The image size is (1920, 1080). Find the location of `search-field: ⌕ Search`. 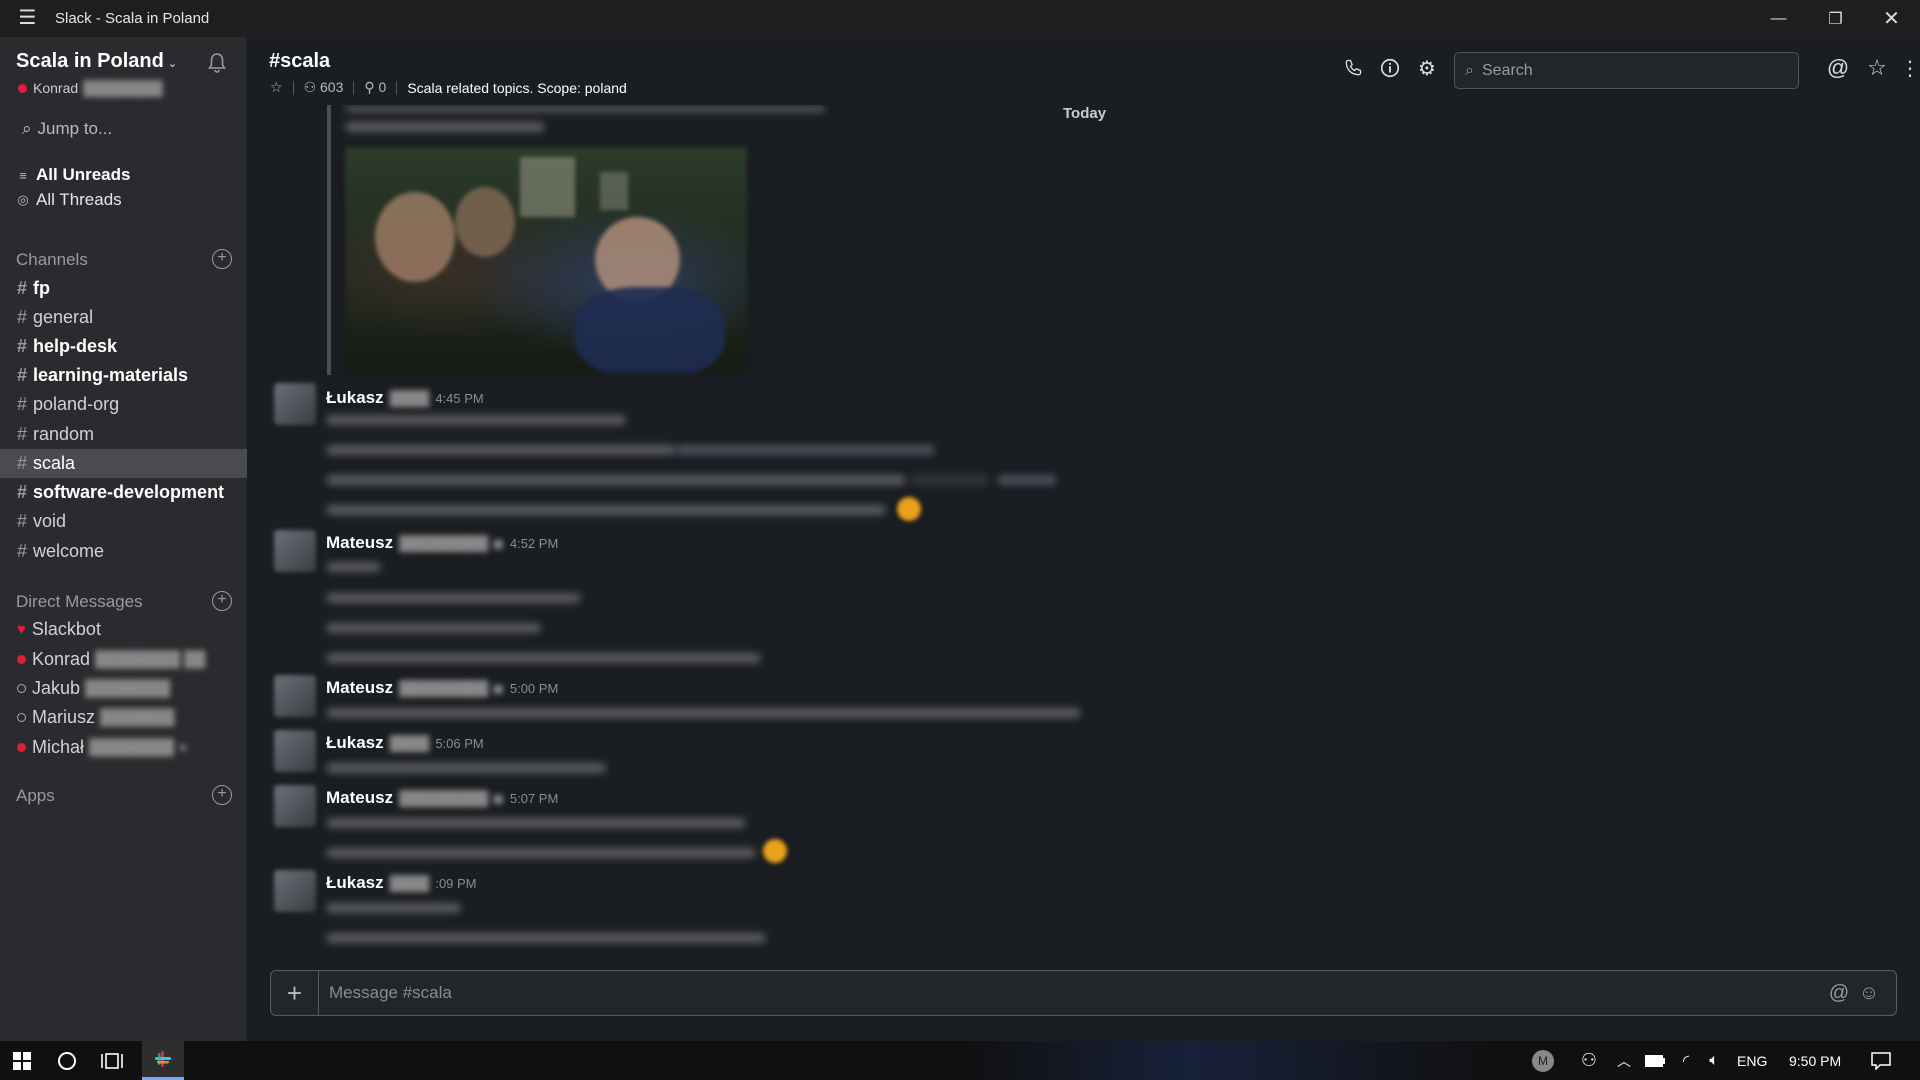

search-field: ⌕ Search is located at coordinates (1626, 70).